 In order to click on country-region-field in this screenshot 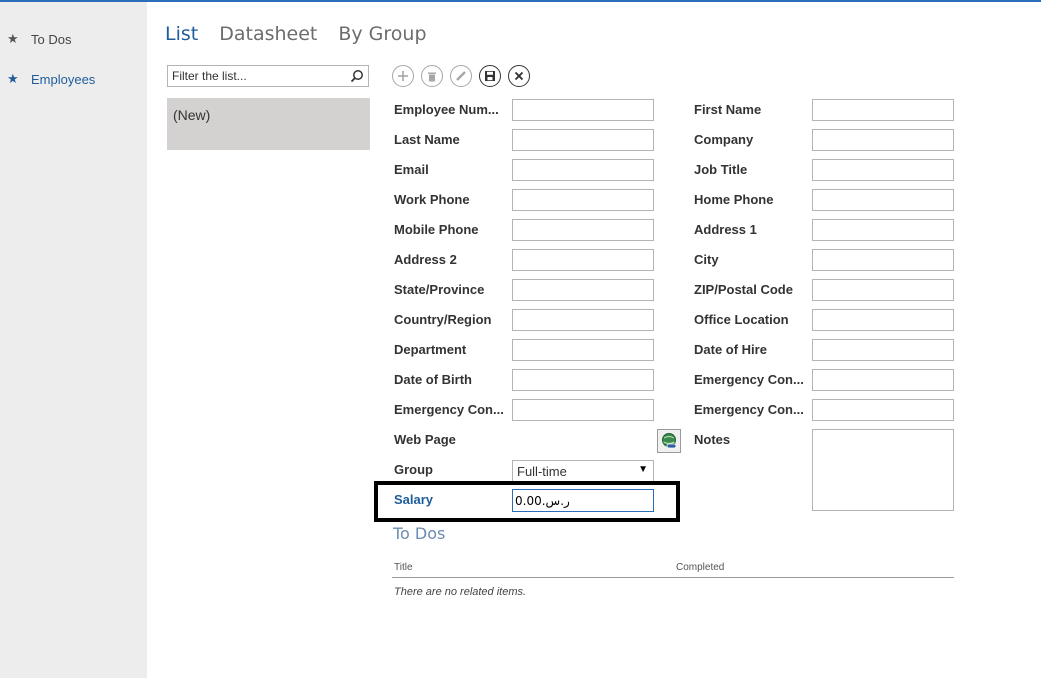, I will do `click(583, 320)`.